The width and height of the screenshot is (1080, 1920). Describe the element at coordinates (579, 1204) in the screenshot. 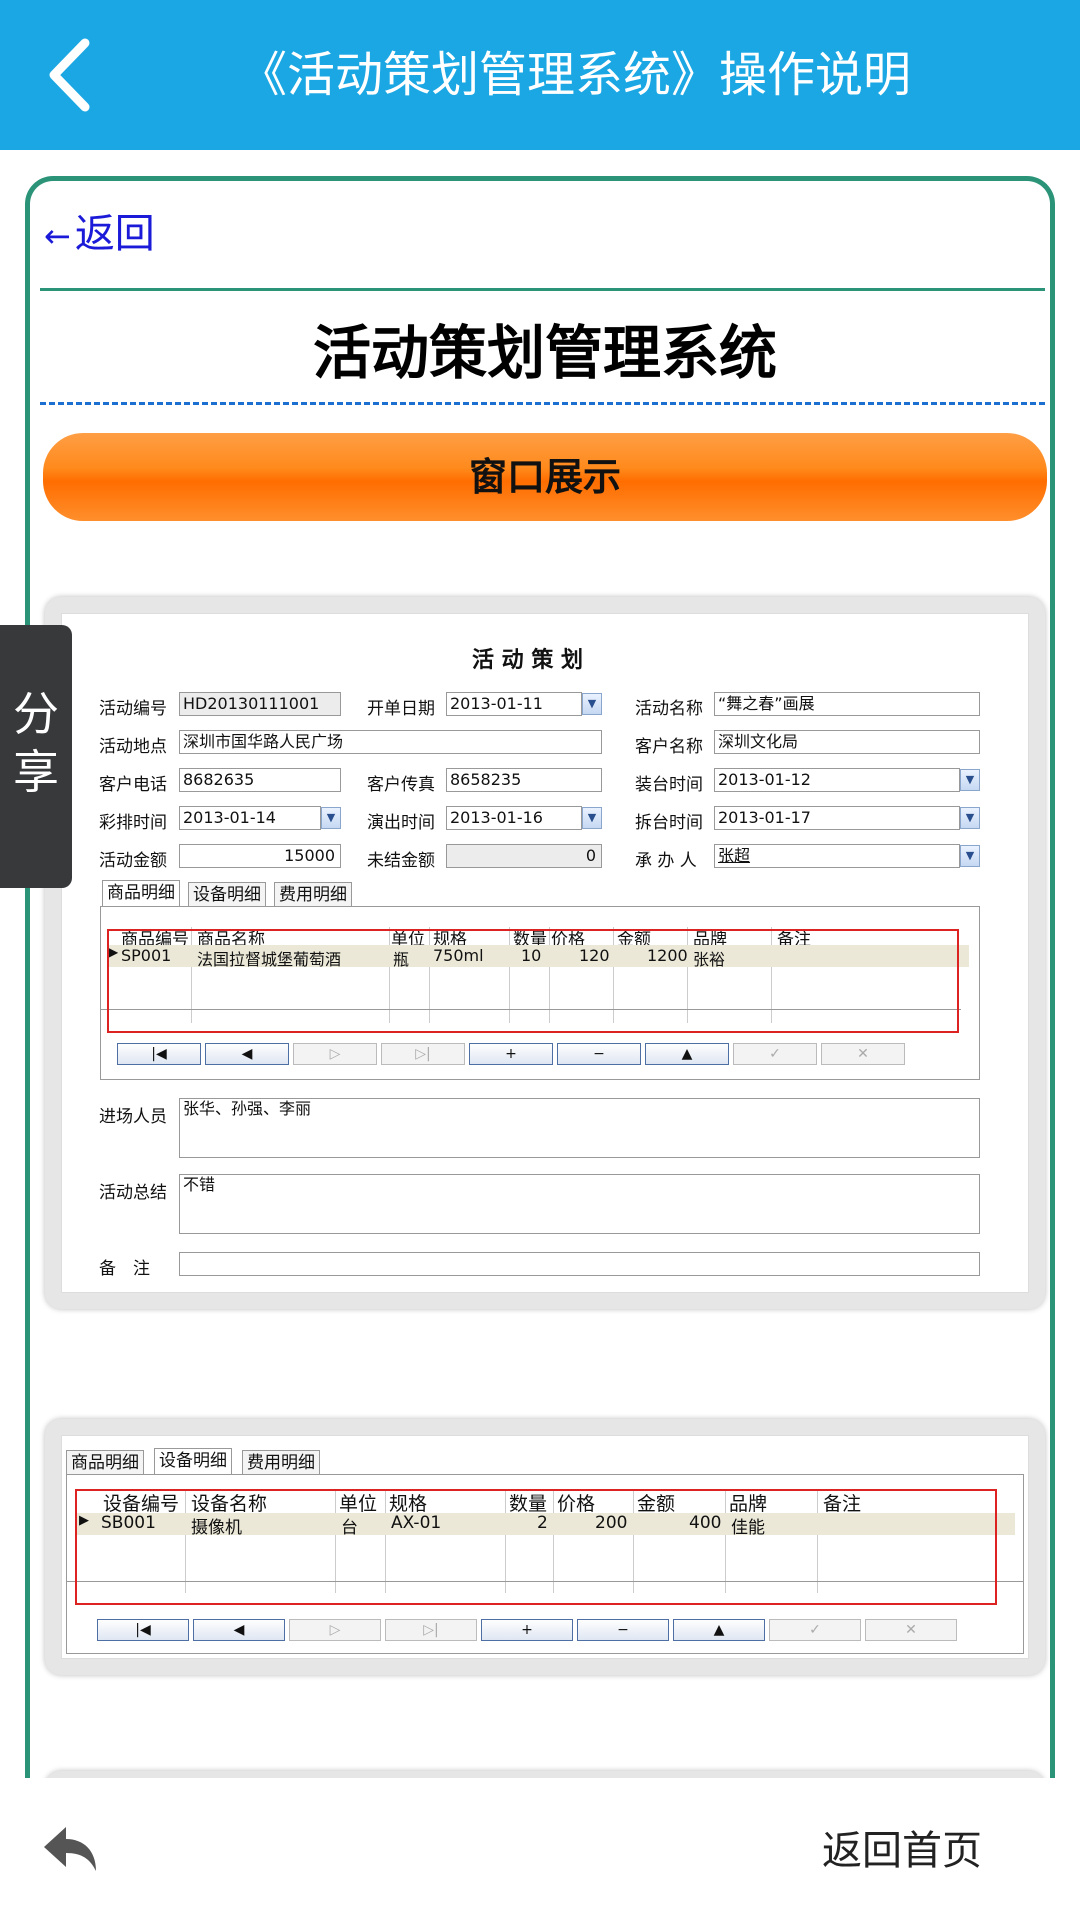

I see `field-summary: 不错` at that location.